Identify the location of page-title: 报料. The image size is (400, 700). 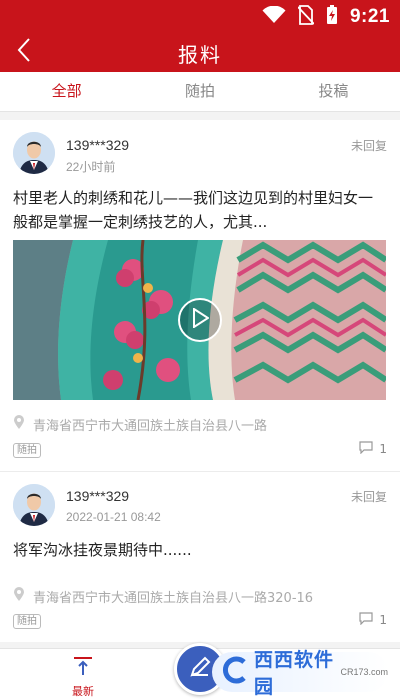
(200, 55).